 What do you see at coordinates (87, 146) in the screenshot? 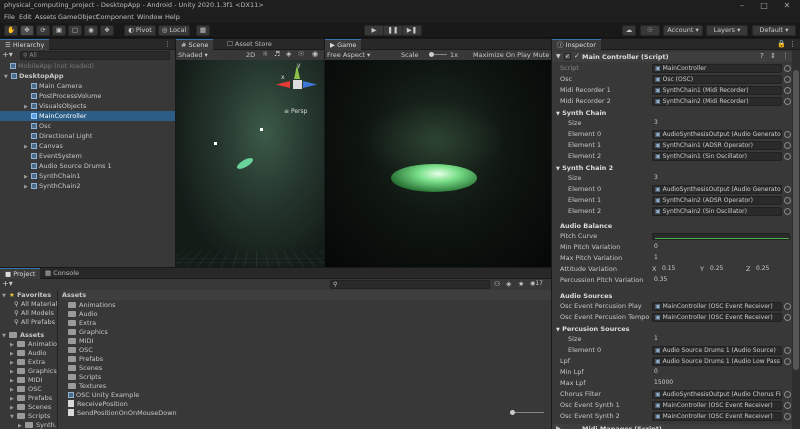
I see `hierarchy-item-canvas: ▶ Canvas` at bounding box center [87, 146].